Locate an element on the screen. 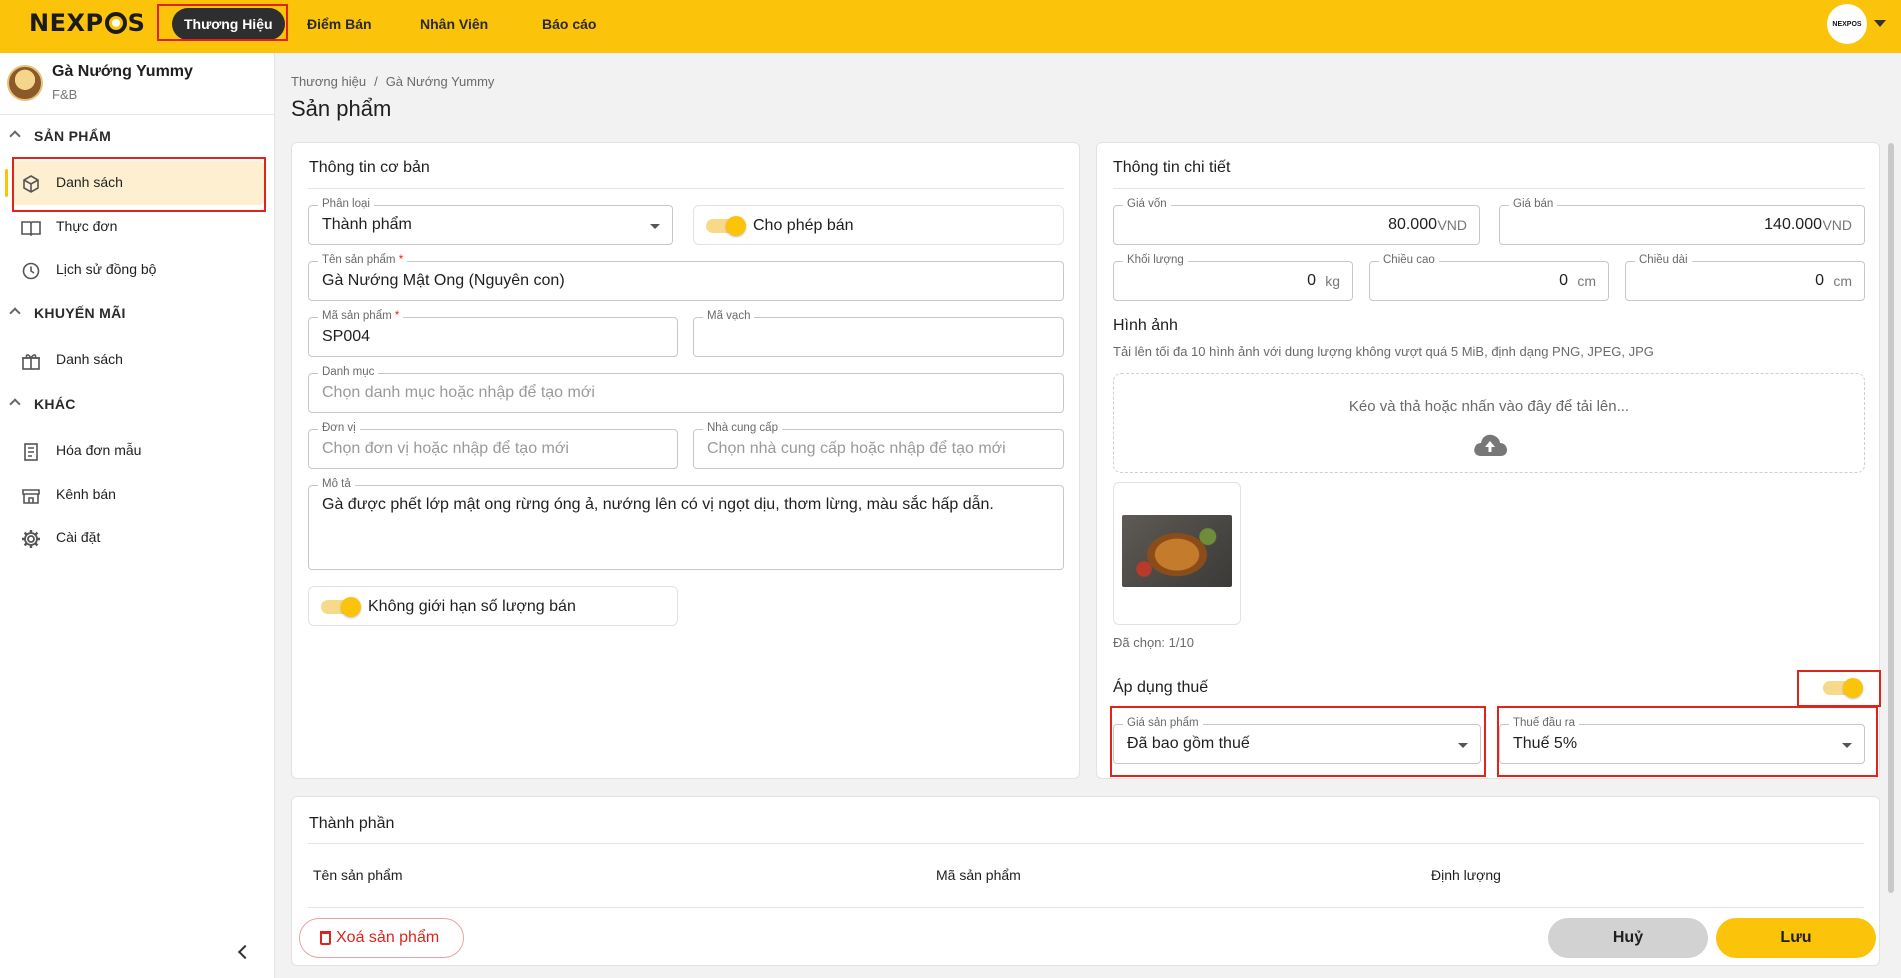 This screenshot has width=1901, height=978. allow-sale-toggle is located at coordinates (726, 226).